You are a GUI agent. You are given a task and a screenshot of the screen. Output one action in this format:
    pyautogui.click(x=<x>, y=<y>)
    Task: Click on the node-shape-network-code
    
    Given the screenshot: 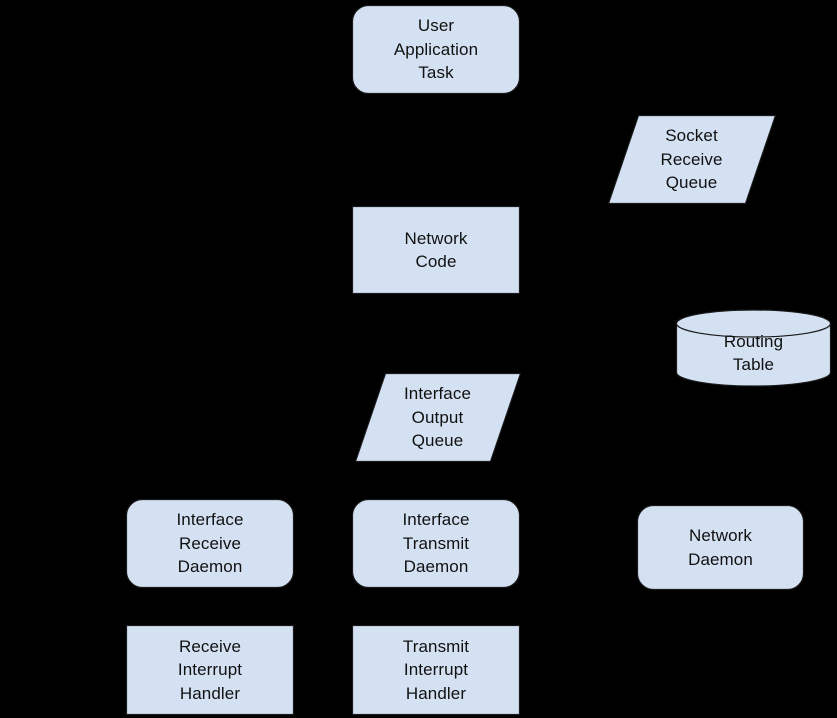 What is the action you would take?
    pyautogui.click(x=436, y=250)
    